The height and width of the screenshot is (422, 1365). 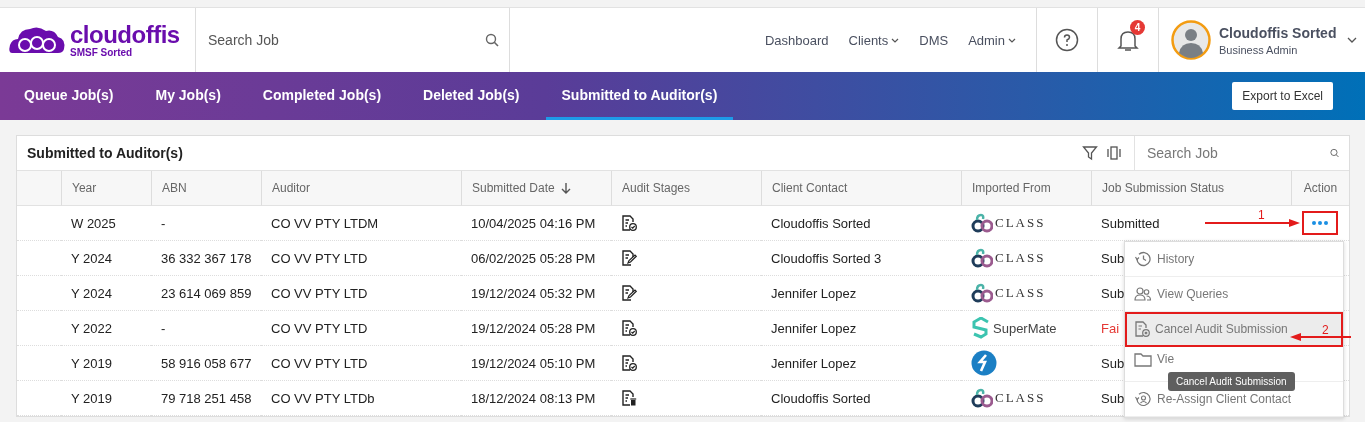 I want to click on table-cell: Fai, so click(x=1110, y=328).